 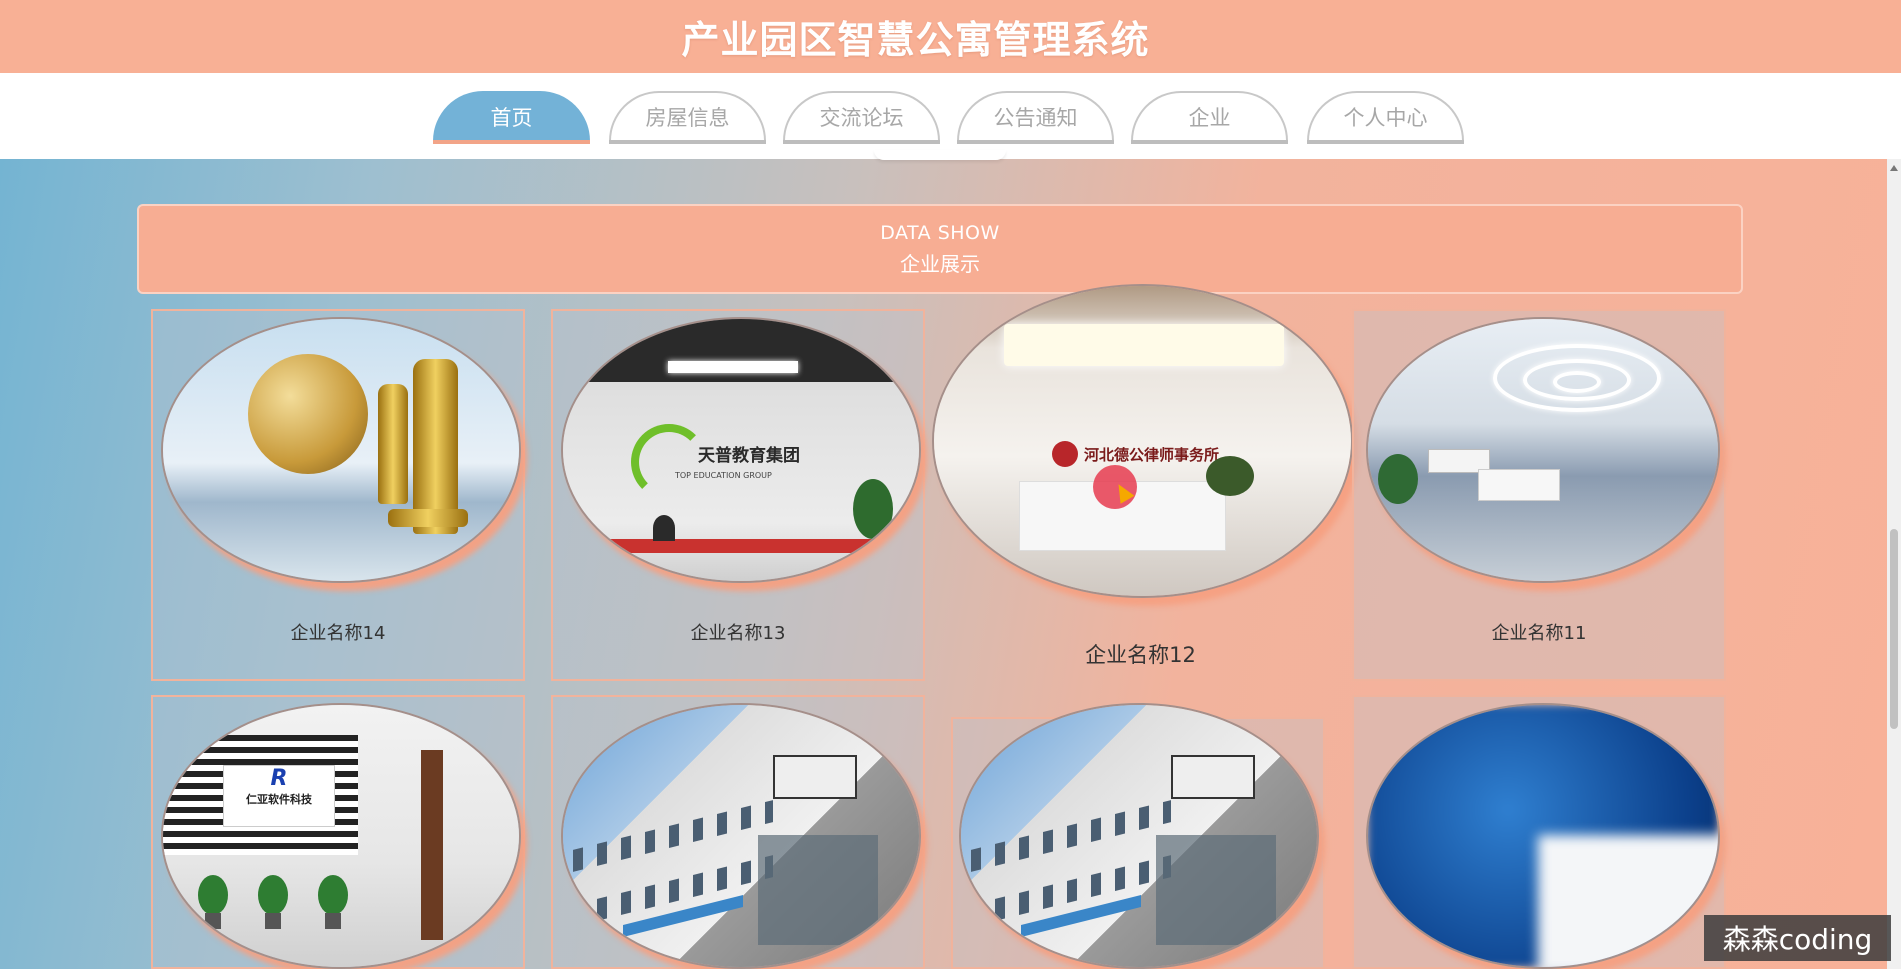 What do you see at coordinates (1142, 441) in the screenshot?
I see `company-image: 河北德公律师事务所` at bounding box center [1142, 441].